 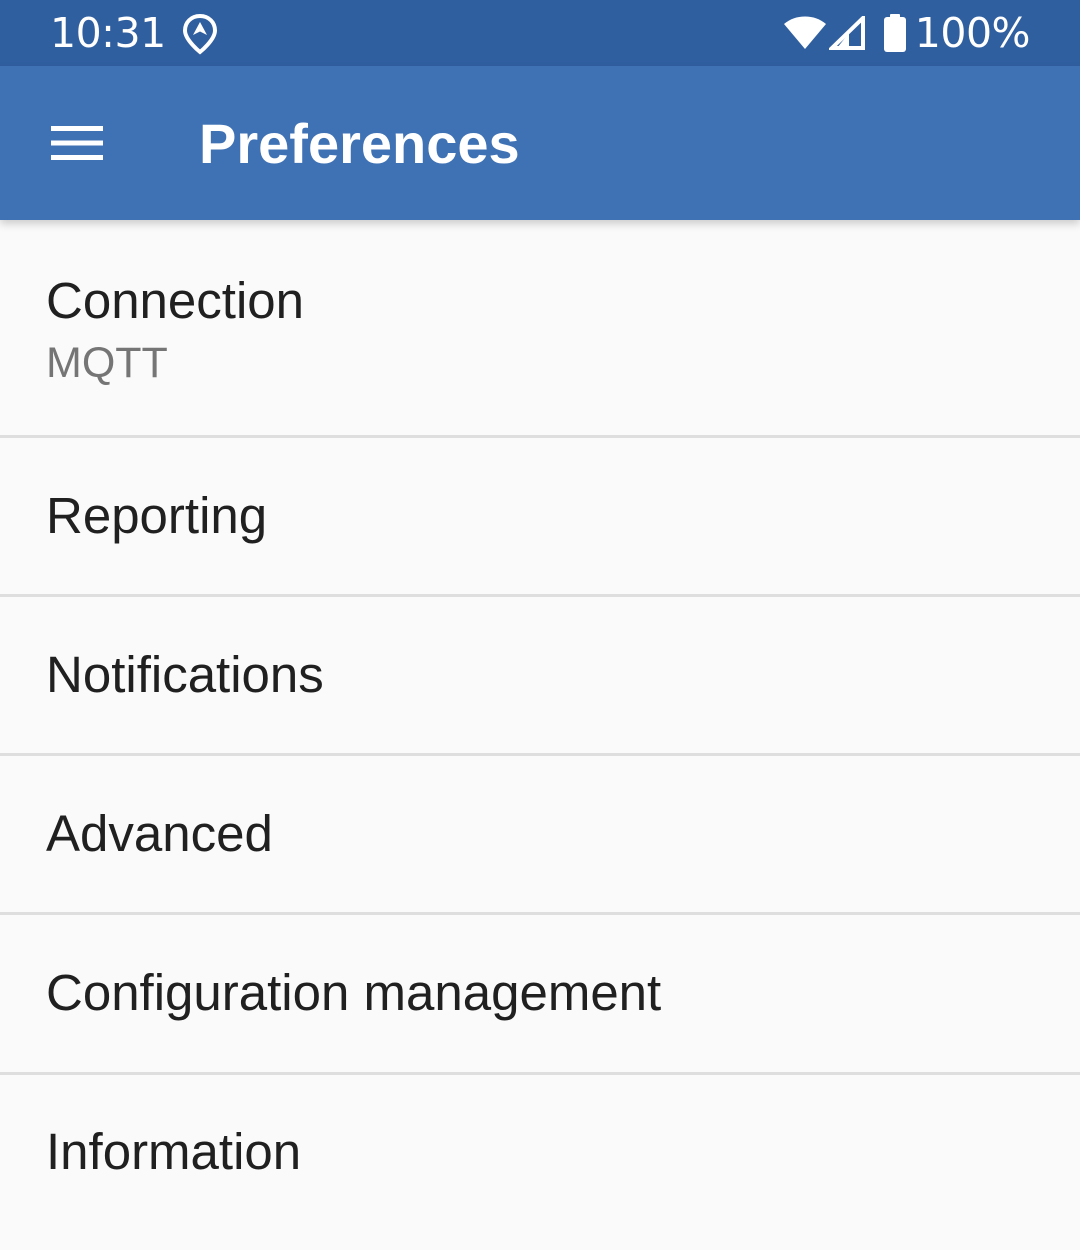 What do you see at coordinates (907, 33) in the screenshot?
I see `status-icons: 100%` at bounding box center [907, 33].